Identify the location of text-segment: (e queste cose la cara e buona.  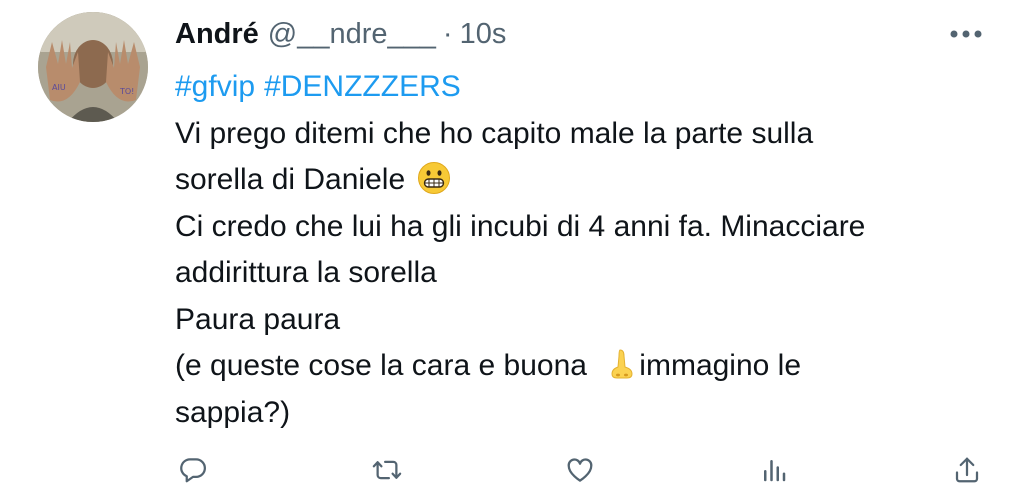
(381, 365).